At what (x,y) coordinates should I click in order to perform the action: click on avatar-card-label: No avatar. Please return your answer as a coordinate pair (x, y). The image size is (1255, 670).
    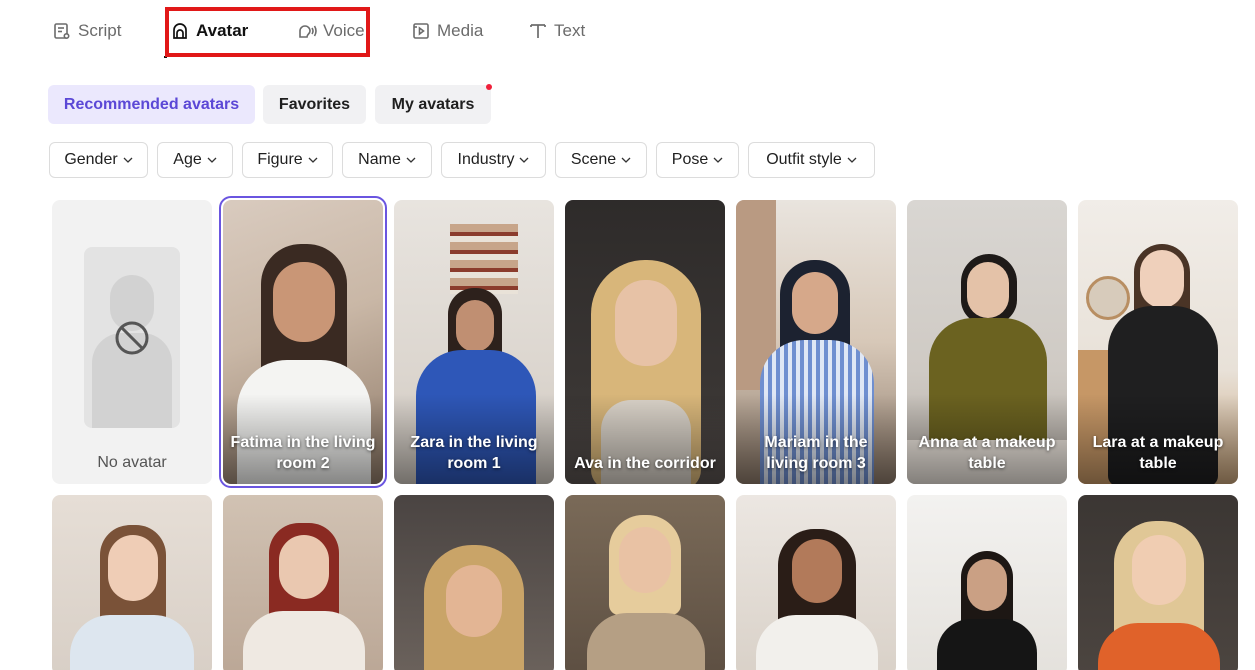
    Looking at the image, I should click on (132, 462).